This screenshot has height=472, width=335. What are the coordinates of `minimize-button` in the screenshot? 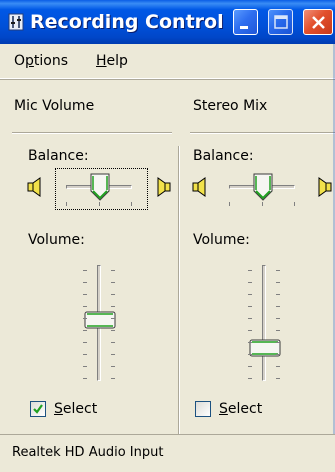 It's located at (245, 22).